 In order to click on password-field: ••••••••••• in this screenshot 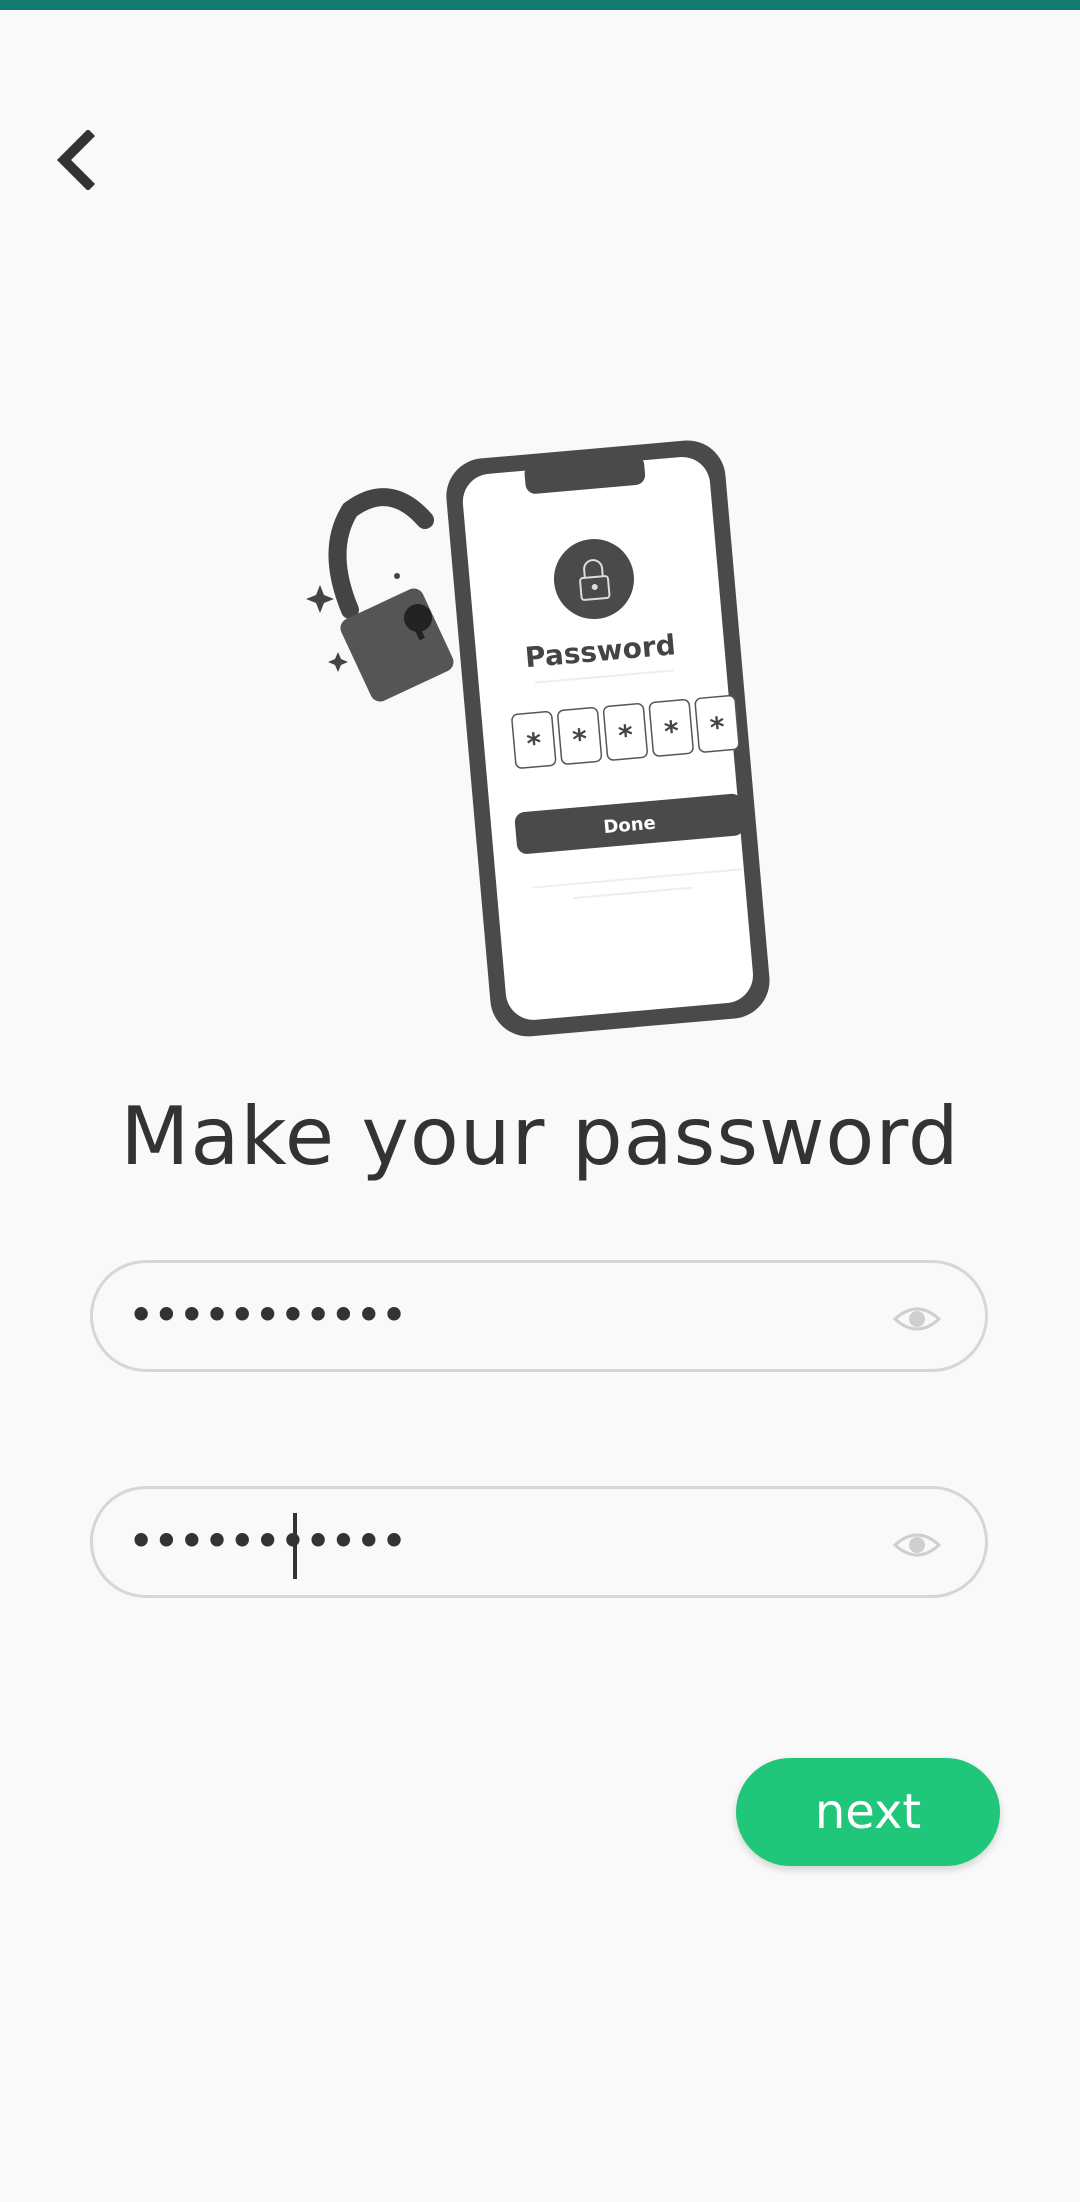, I will do `click(539, 1316)`.